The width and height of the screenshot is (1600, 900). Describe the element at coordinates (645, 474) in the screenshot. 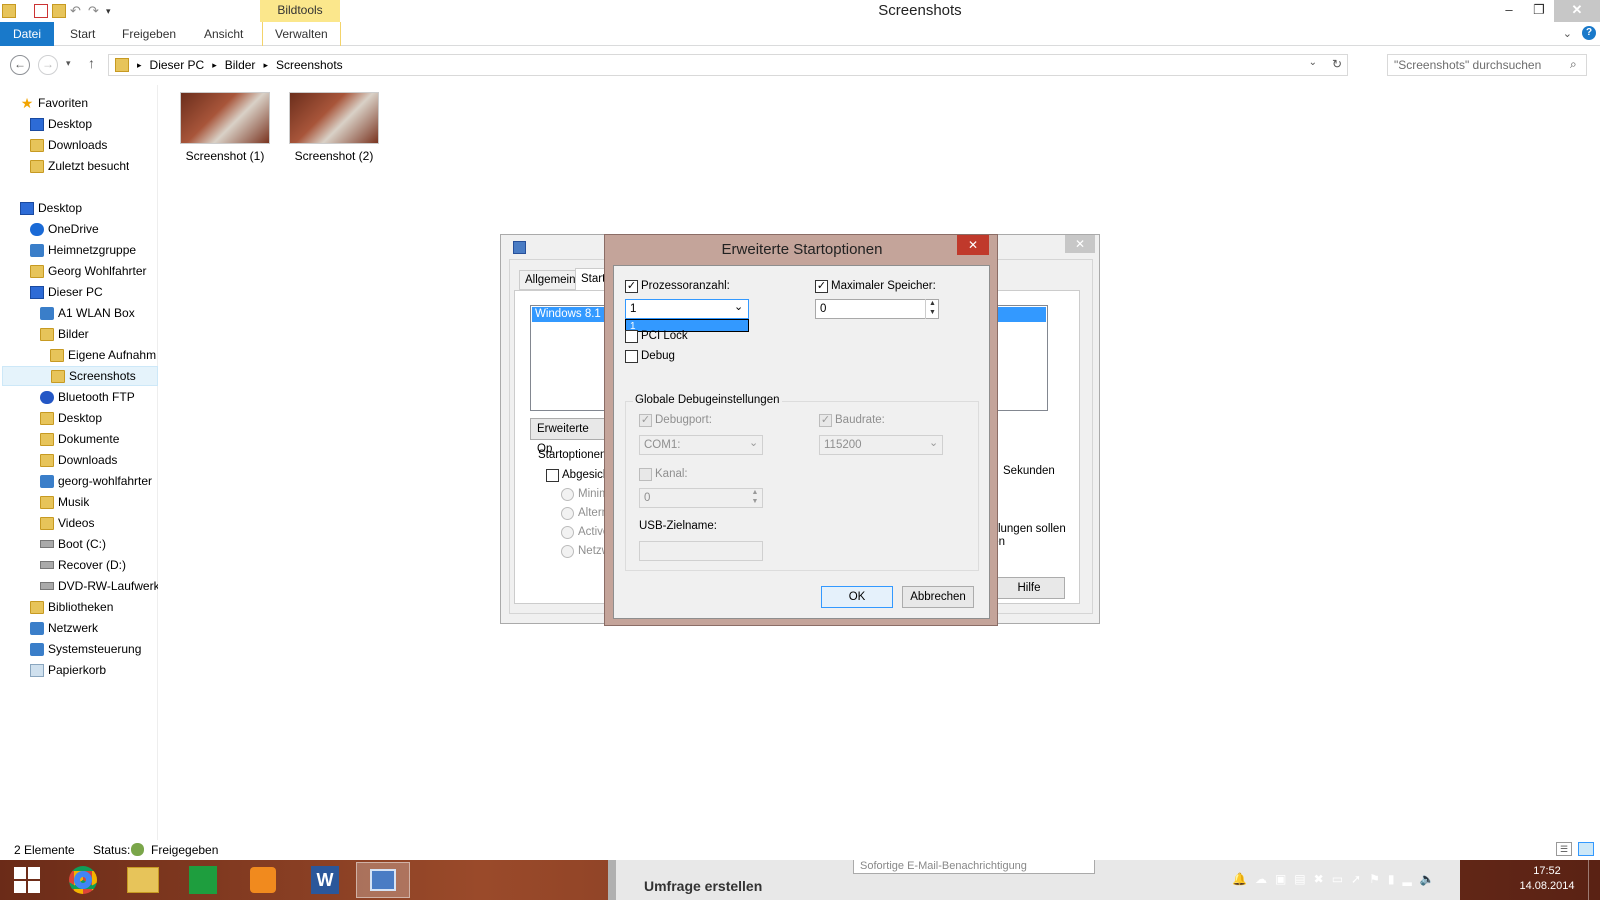

I see `channel-checkbox` at that location.